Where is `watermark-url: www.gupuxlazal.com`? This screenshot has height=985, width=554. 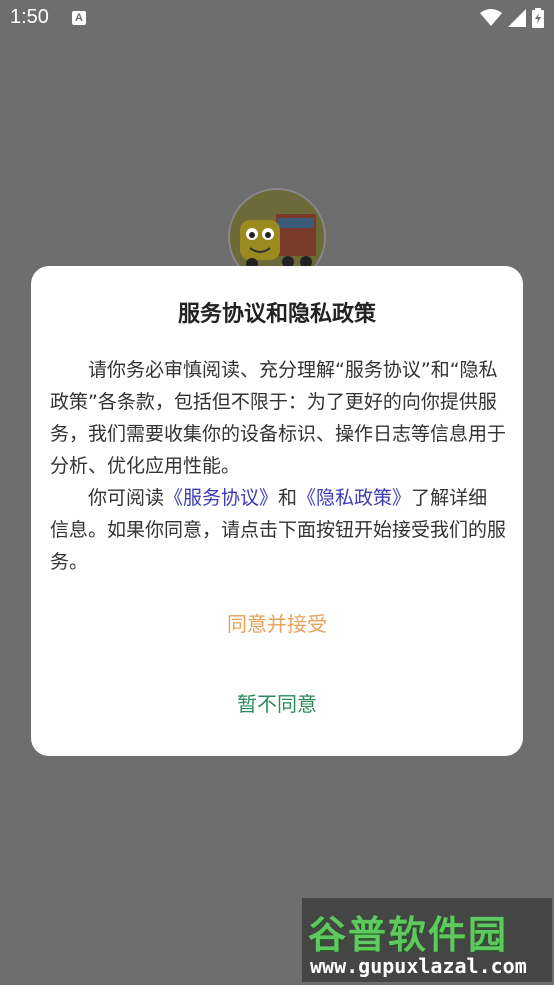
watermark-url: www.gupuxlazal.com is located at coordinates (418, 966).